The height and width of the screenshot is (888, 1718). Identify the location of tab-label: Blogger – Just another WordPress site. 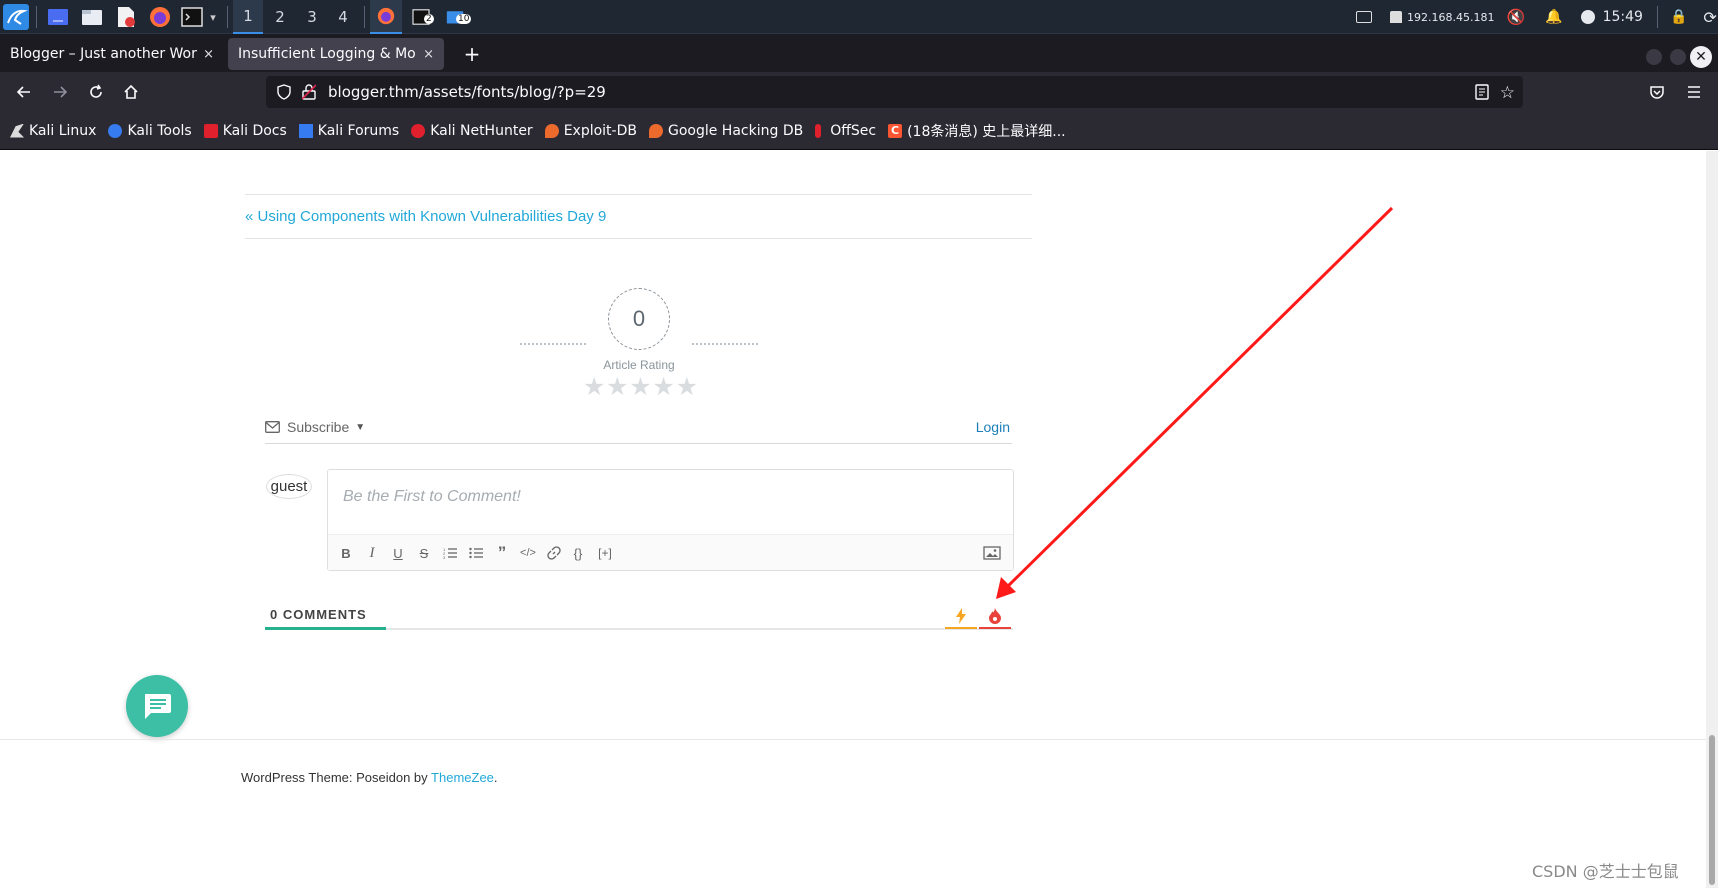
(103, 54).